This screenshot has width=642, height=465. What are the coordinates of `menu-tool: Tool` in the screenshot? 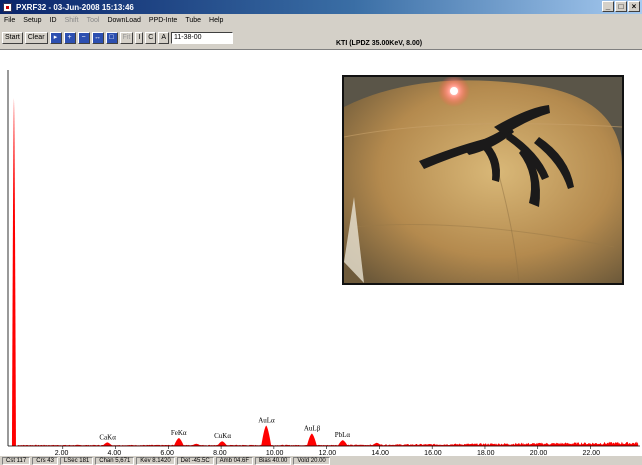 It's located at (93, 20).